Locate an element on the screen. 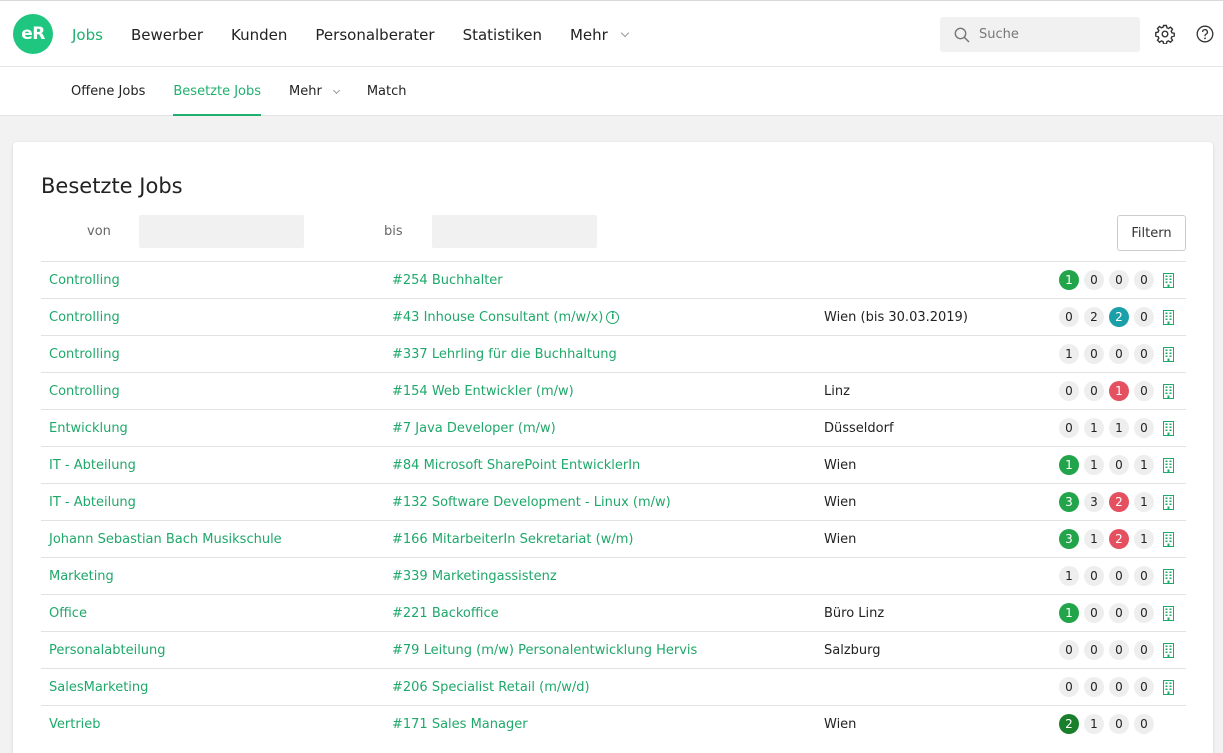 The width and height of the screenshot is (1223, 753). tab-match: Match is located at coordinates (387, 91).